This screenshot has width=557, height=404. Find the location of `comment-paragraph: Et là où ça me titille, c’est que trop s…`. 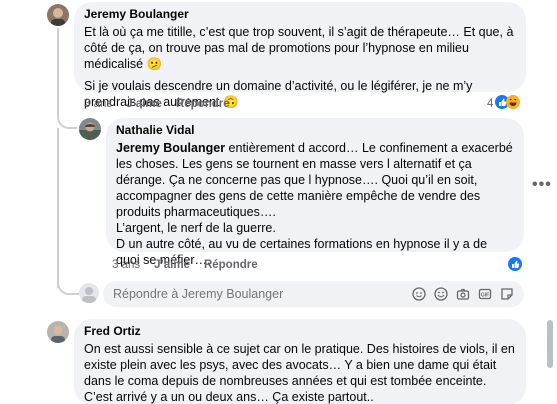

comment-paragraph: Et là où ça me titille, c’est que trop s… is located at coordinates (299, 48).